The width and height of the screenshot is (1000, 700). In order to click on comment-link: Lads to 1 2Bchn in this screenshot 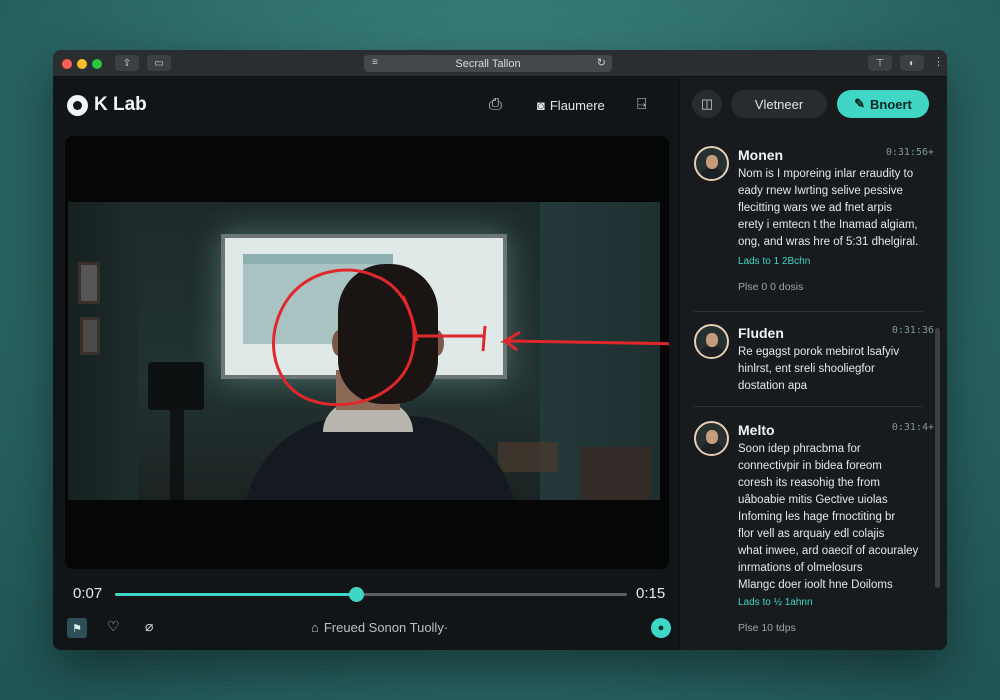, I will do `click(774, 261)`.